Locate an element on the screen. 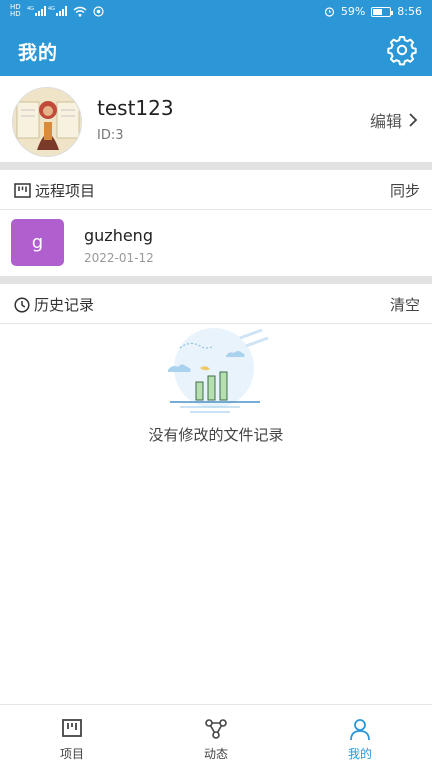 Image resolution: width=432 pixels, height=768 pixels. clear-history-button: 清空 is located at coordinates (405, 304).